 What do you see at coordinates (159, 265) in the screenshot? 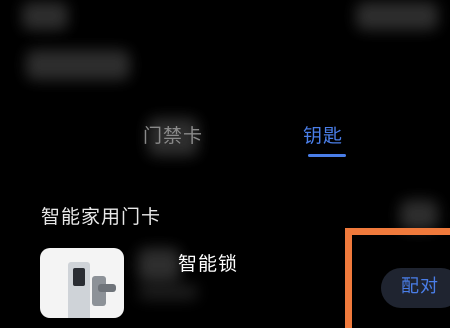
I see `redacted-region-device-name` at bounding box center [159, 265].